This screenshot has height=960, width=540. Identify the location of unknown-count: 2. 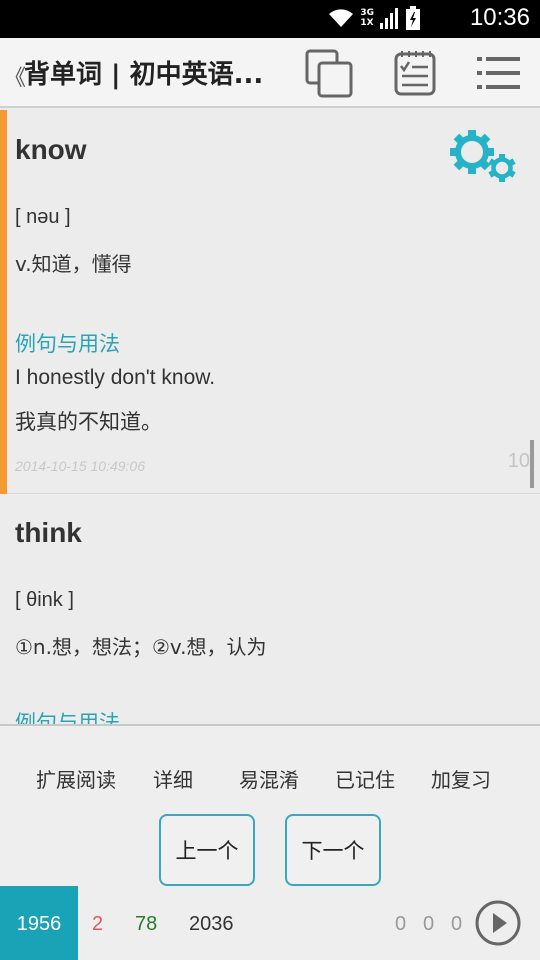
(98, 924).